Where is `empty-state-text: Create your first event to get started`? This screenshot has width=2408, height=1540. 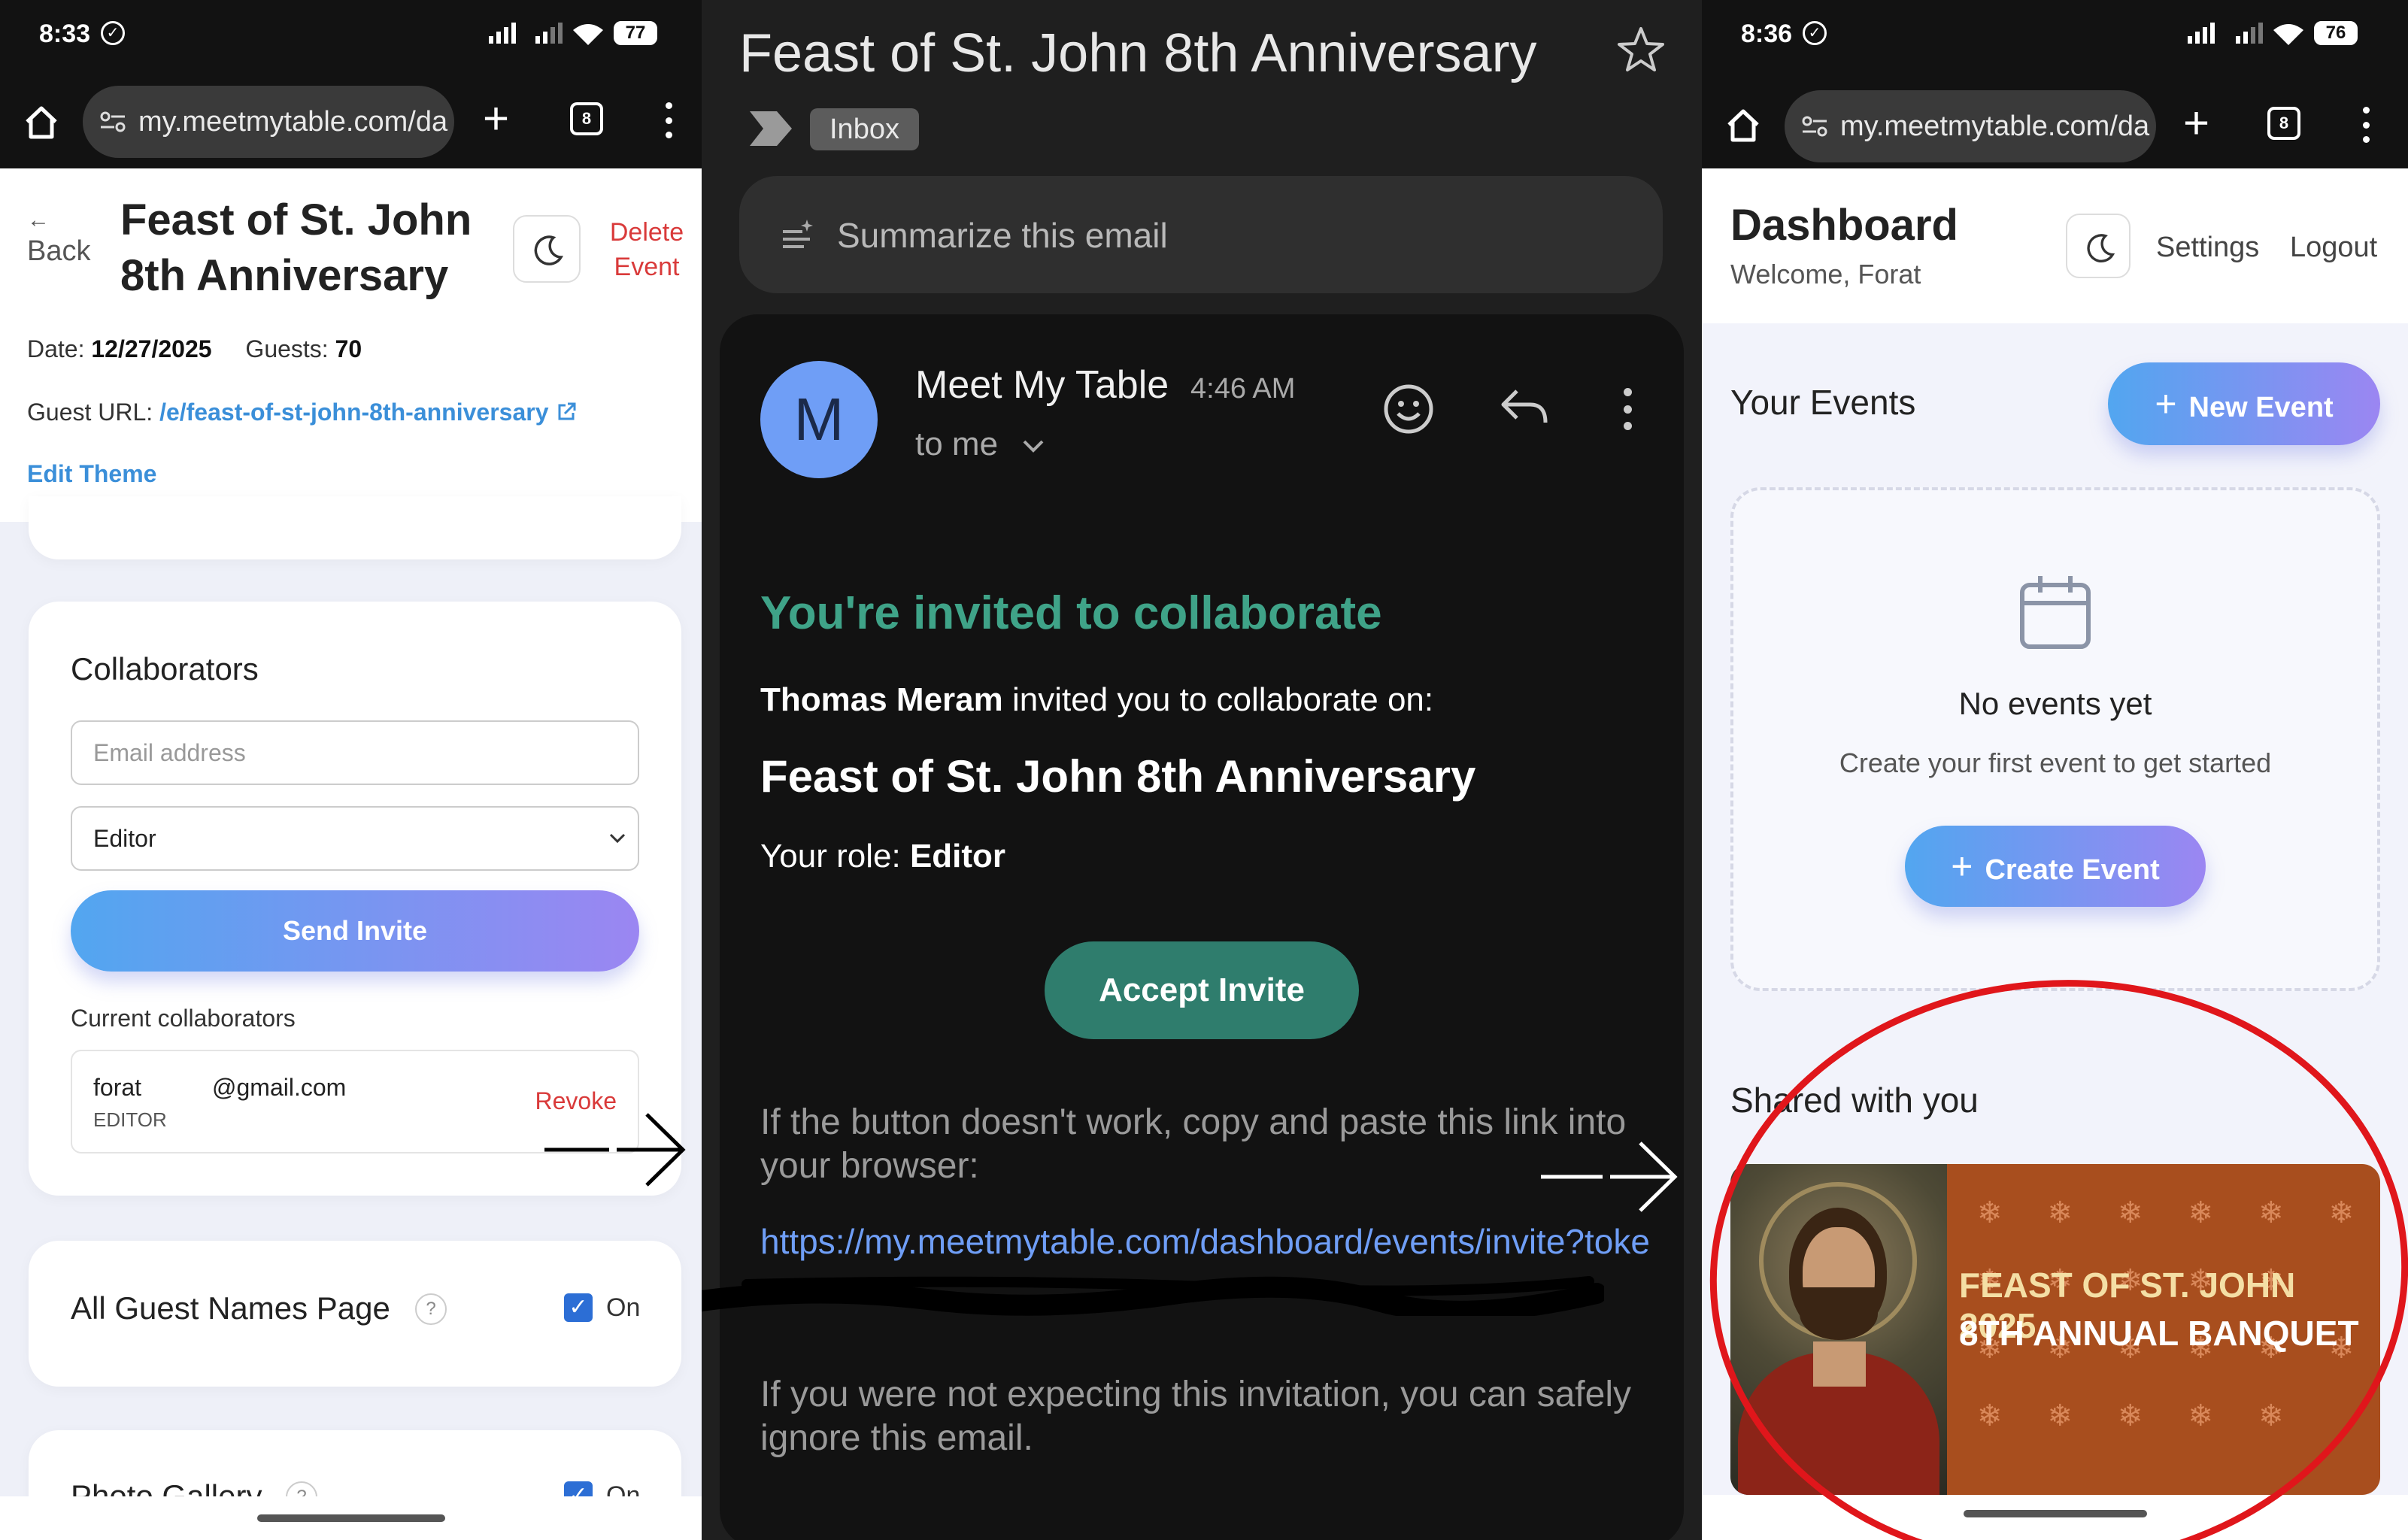 empty-state-text: Create your first event to get started is located at coordinates (2055, 762).